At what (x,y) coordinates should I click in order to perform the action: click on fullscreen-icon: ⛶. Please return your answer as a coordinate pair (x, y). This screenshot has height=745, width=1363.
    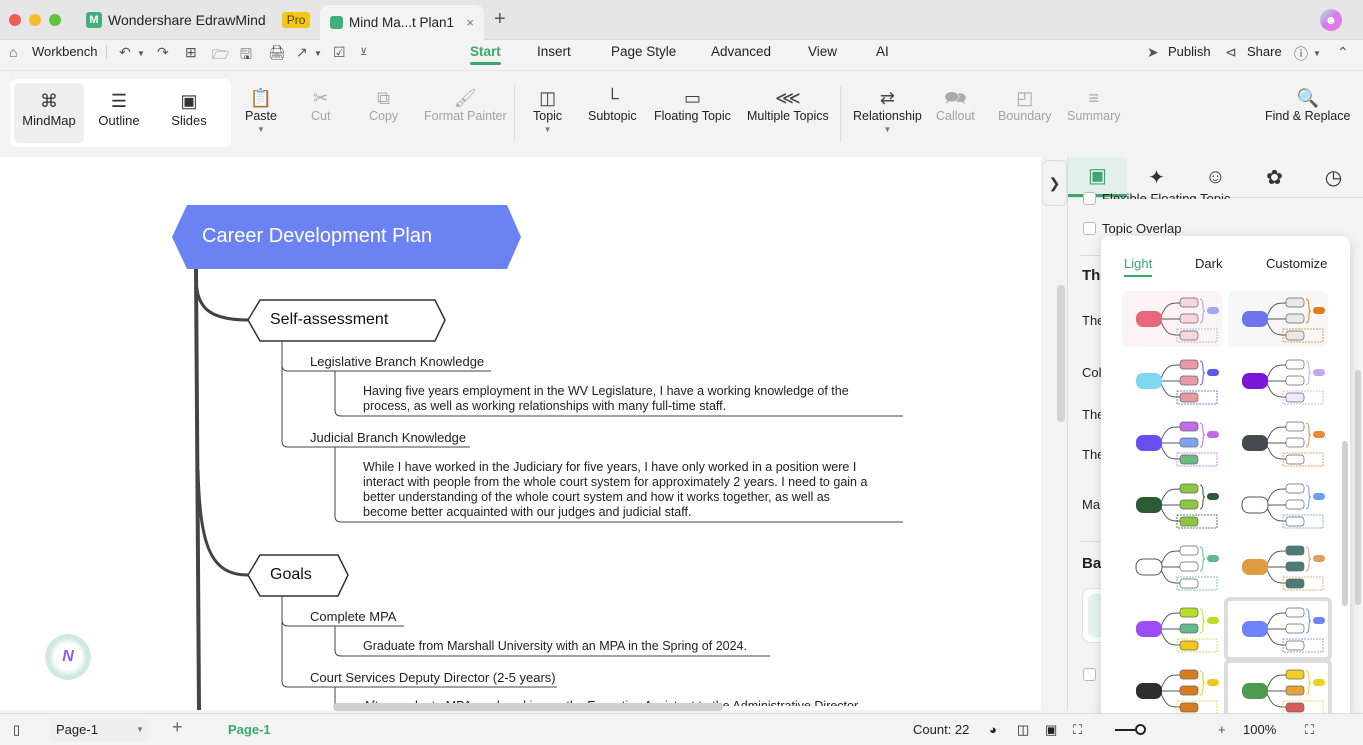
    Looking at the image, I should click on (1077, 730).